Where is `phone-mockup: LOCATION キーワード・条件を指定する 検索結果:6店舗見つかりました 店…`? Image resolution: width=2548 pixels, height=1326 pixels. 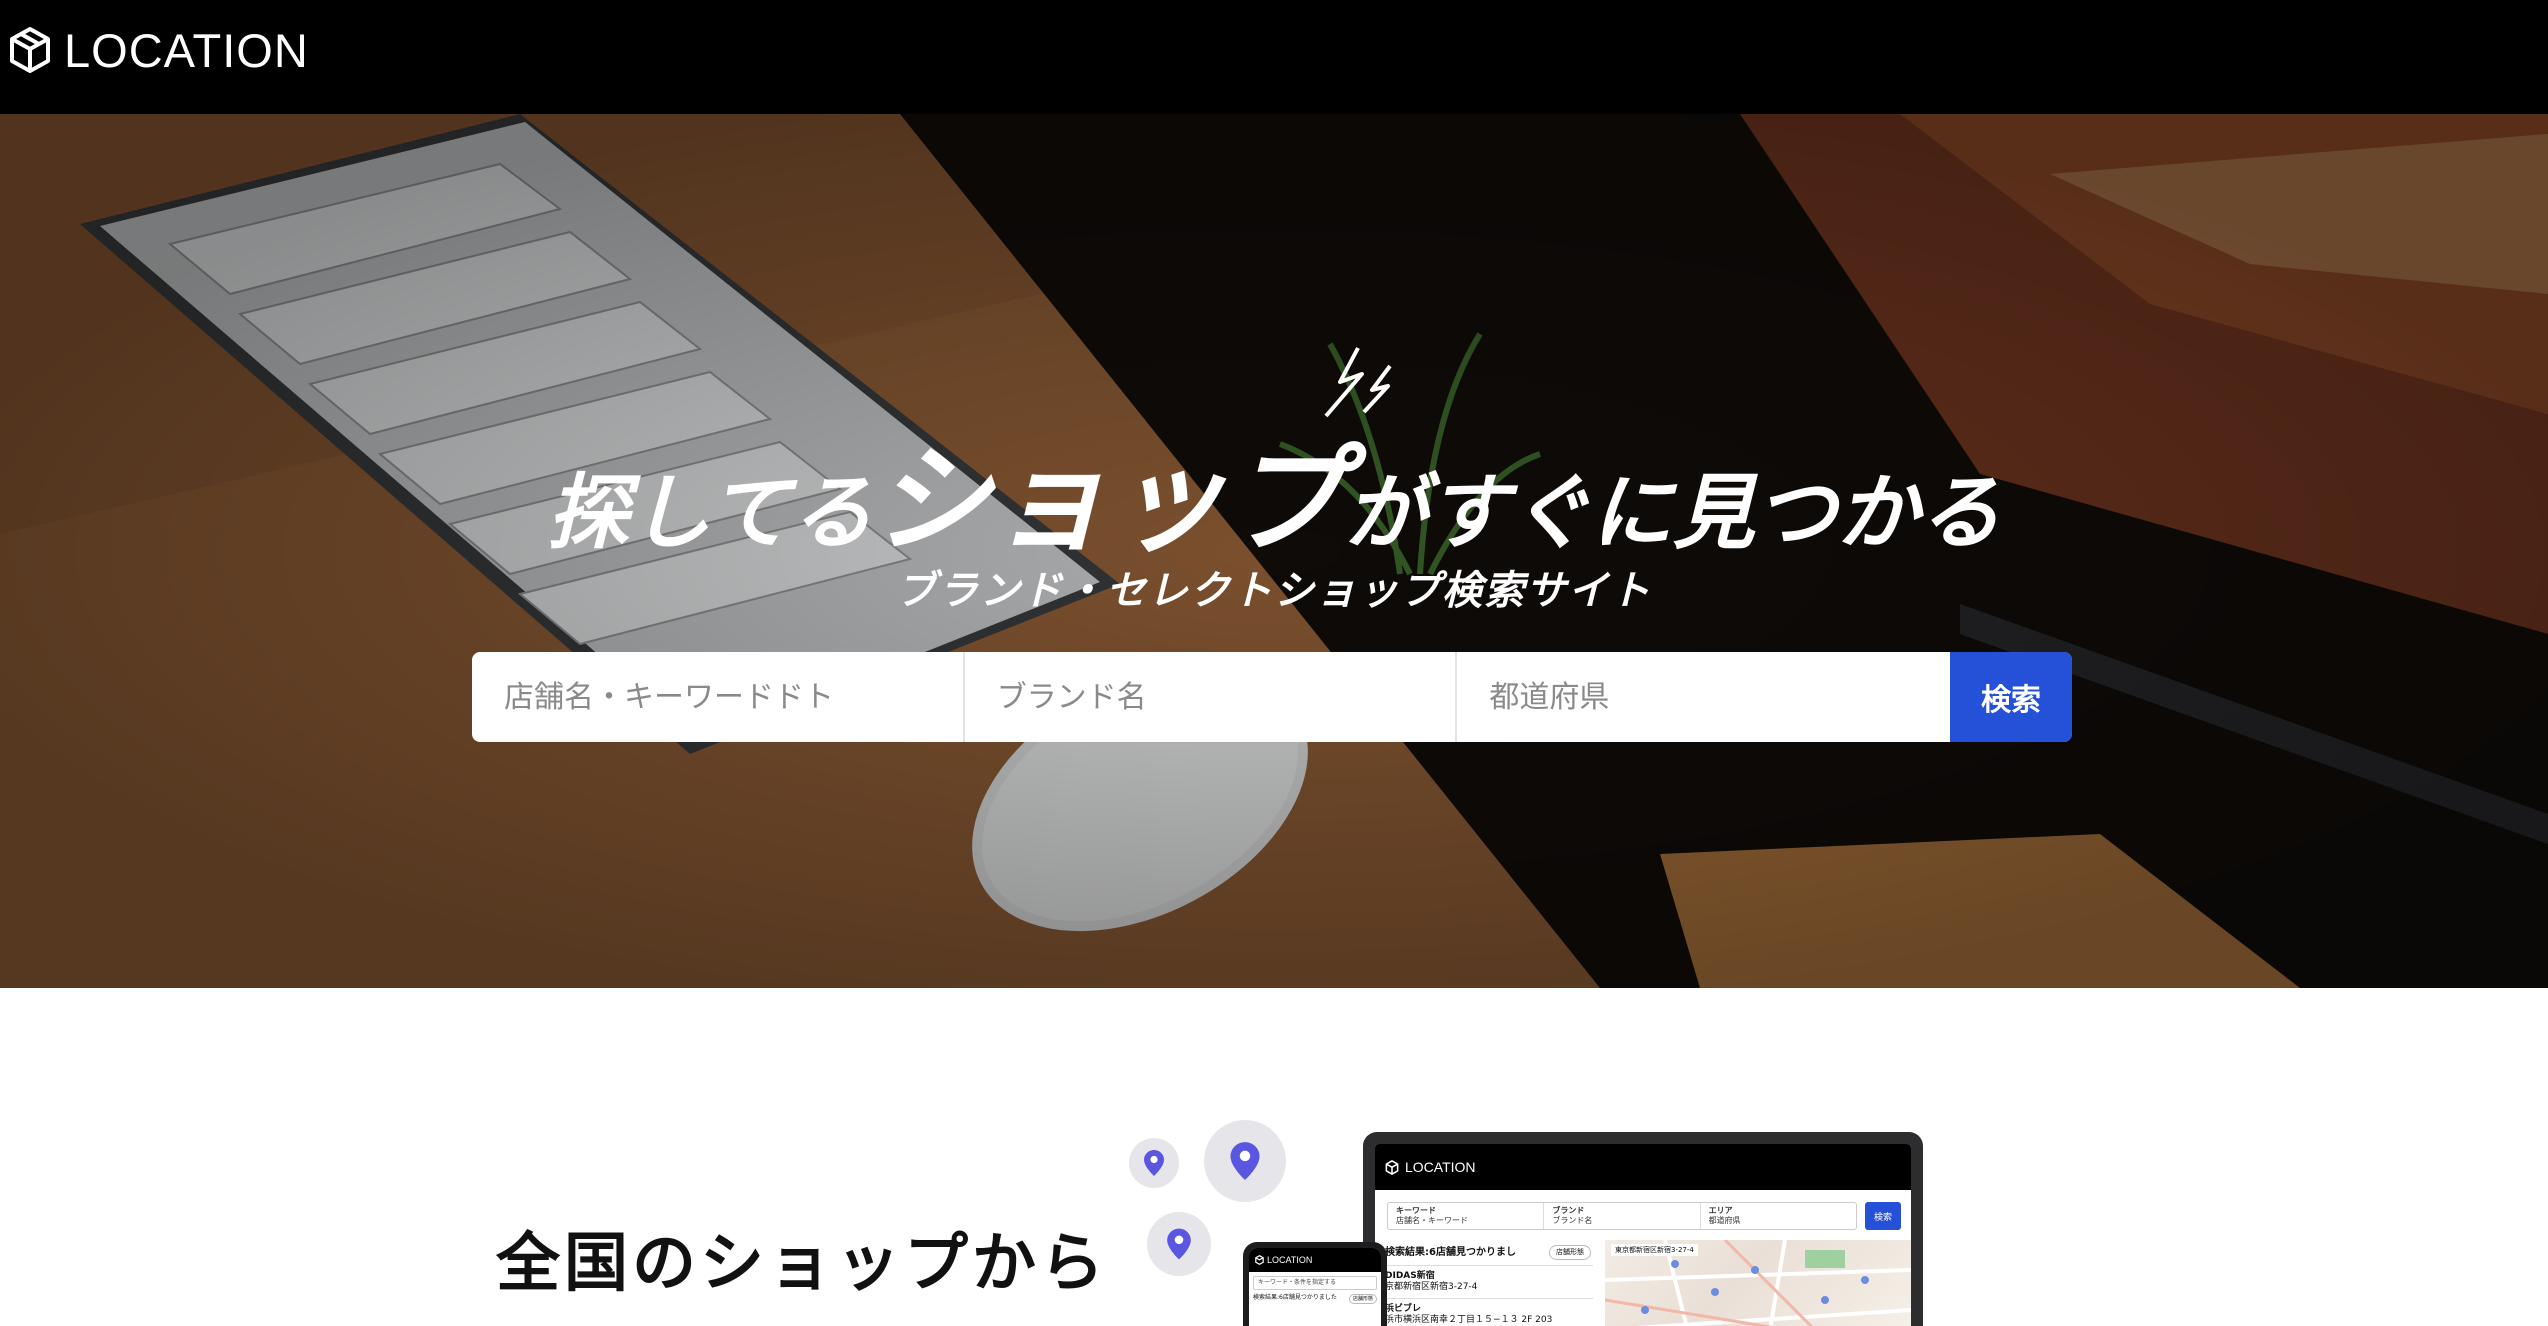 phone-mockup: LOCATION キーワード・条件を指定する 検索結果:6店舗見つかりました 店… is located at coordinates (1315, 1284).